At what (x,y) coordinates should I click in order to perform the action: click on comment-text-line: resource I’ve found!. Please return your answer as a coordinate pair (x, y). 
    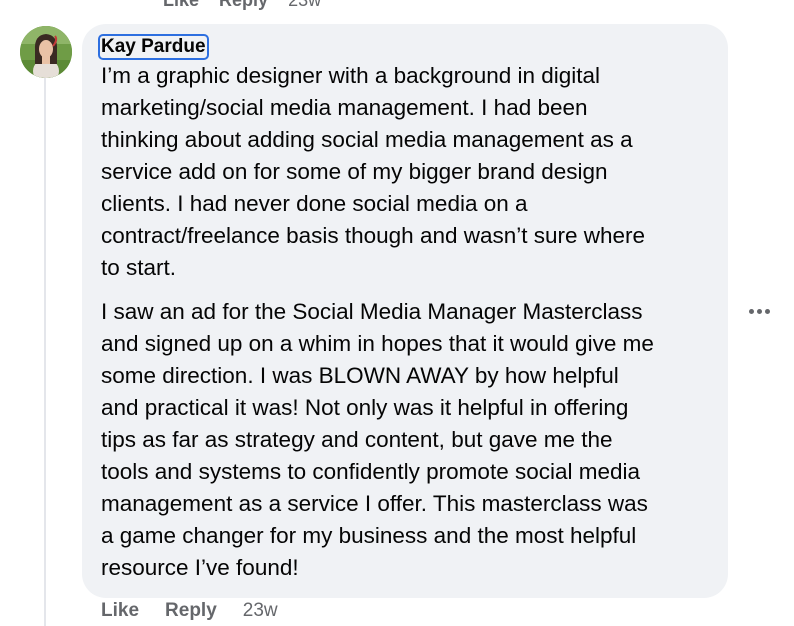
    Looking at the image, I should click on (200, 567).